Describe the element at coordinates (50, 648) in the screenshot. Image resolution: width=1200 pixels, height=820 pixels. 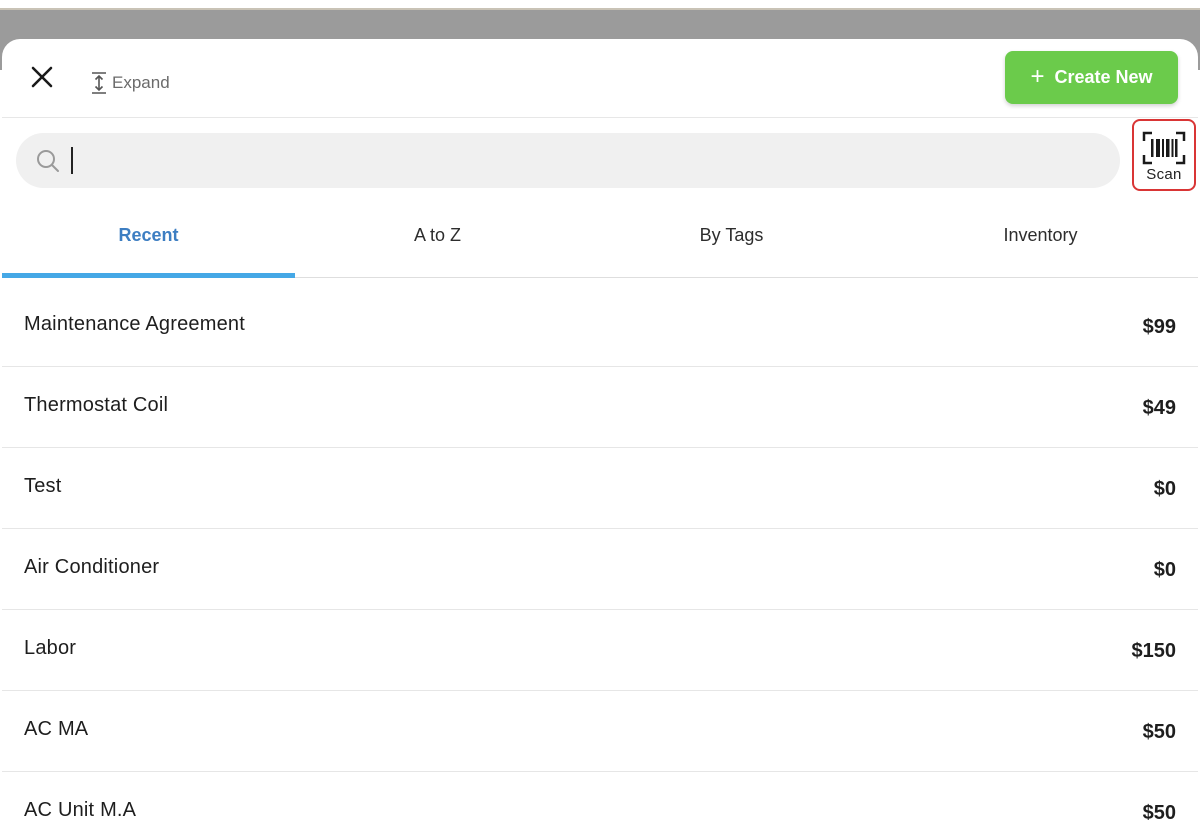
I see `item-name: Labor` at that location.